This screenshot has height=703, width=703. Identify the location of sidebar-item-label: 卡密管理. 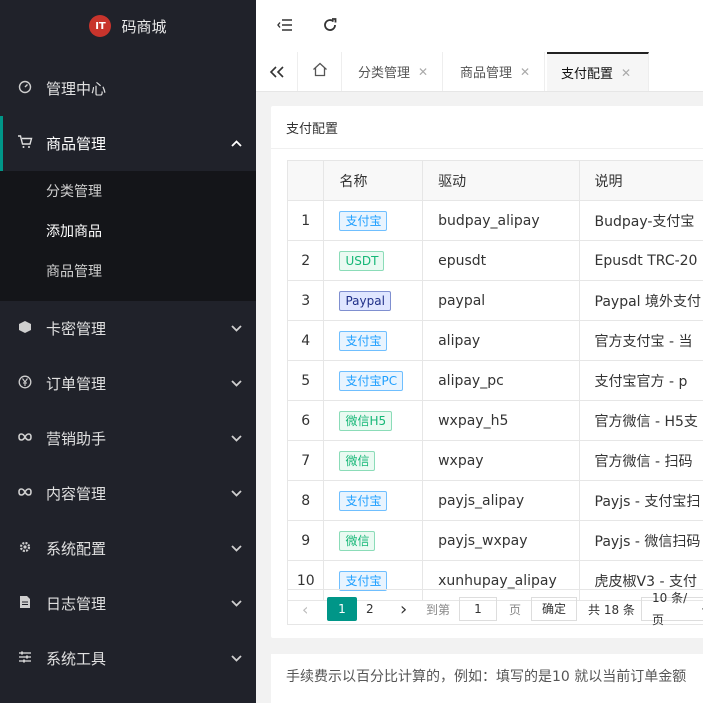
(76, 329).